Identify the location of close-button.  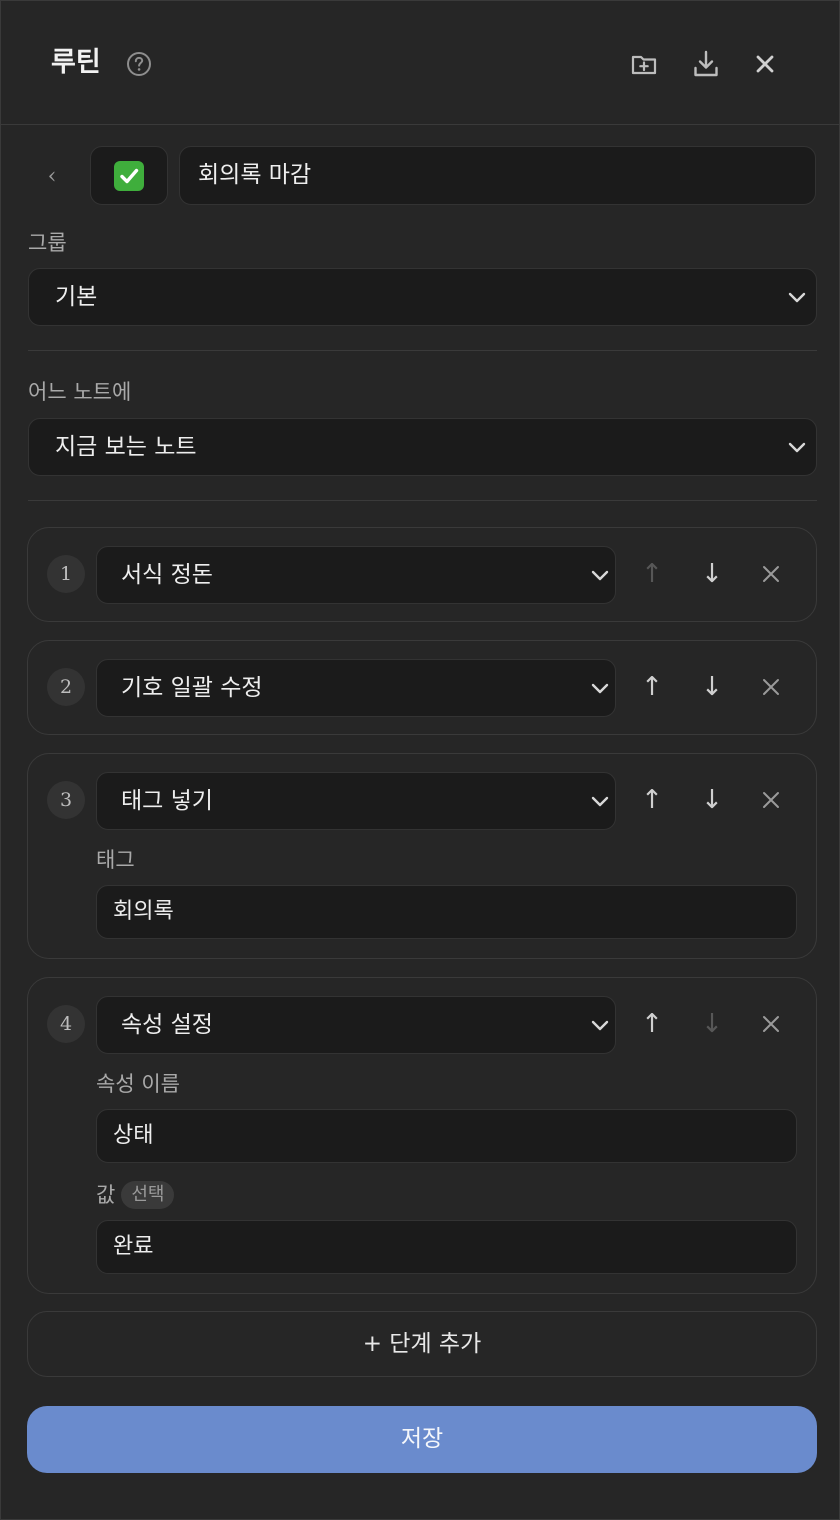
(765, 64).